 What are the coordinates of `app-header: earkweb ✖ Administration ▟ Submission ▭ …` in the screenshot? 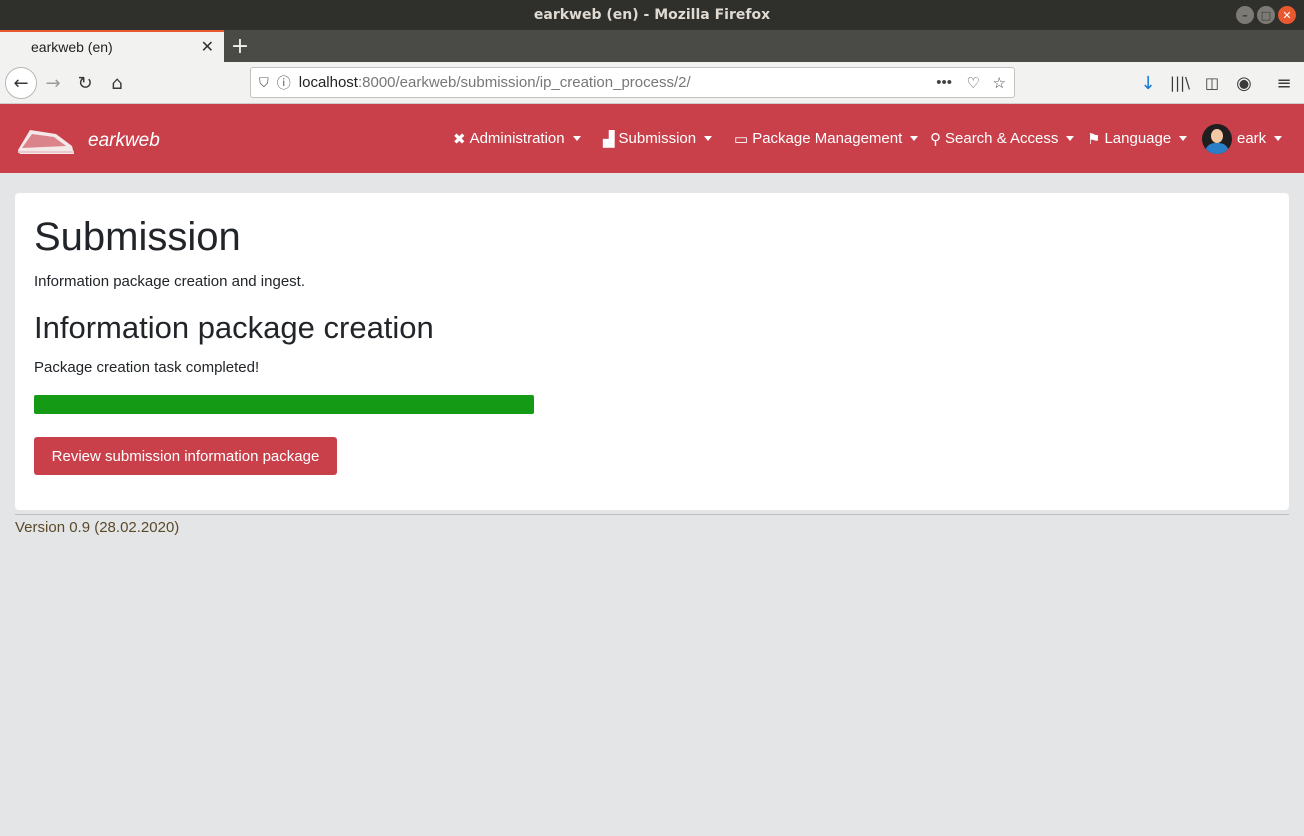 It's located at (652, 138).